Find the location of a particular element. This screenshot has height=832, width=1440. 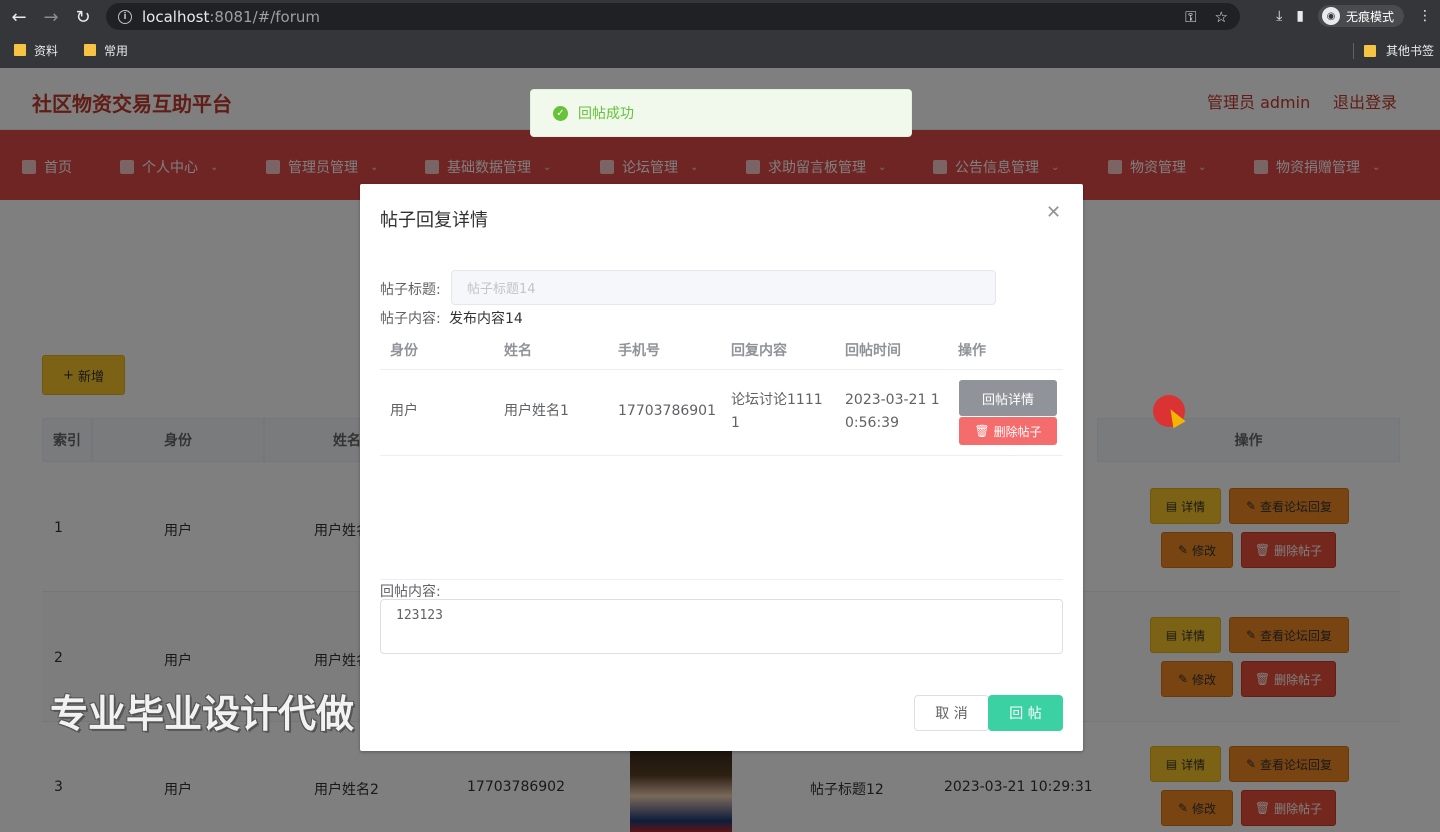

key-icon: ⚿ is located at coordinates (1190, 17).